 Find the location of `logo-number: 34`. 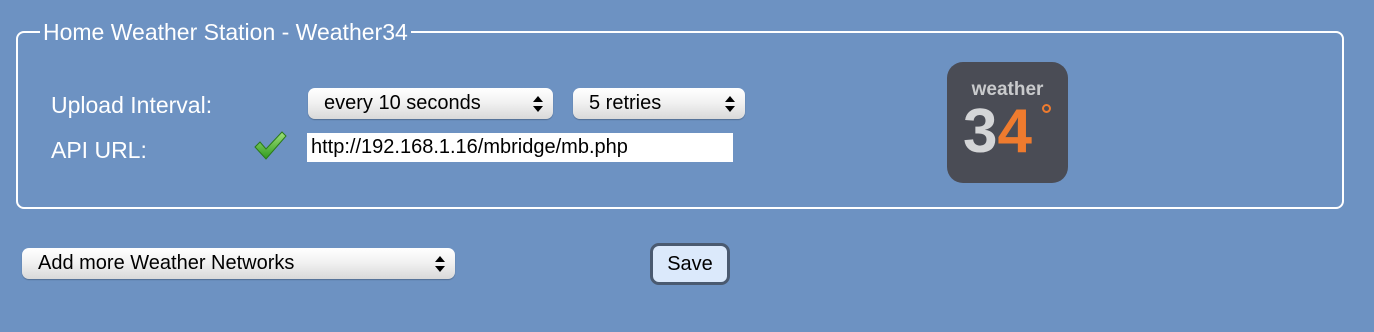

logo-number: 34 is located at coordinates (997, 132).